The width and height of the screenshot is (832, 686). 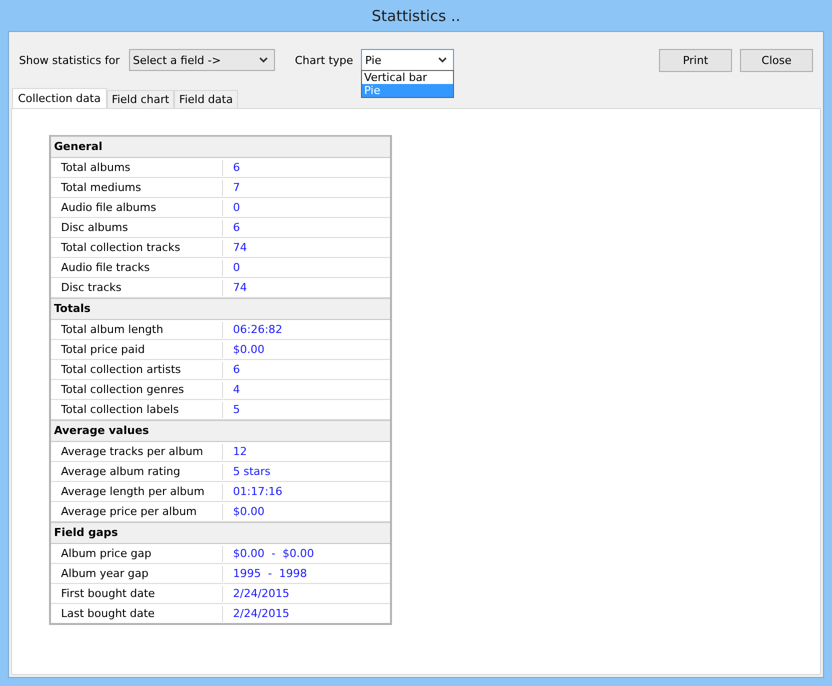 What do you see at coordinates (324, 60) in the screenshot?
I see `chart-type-label: Chart type` at bounding box center [324, 60].